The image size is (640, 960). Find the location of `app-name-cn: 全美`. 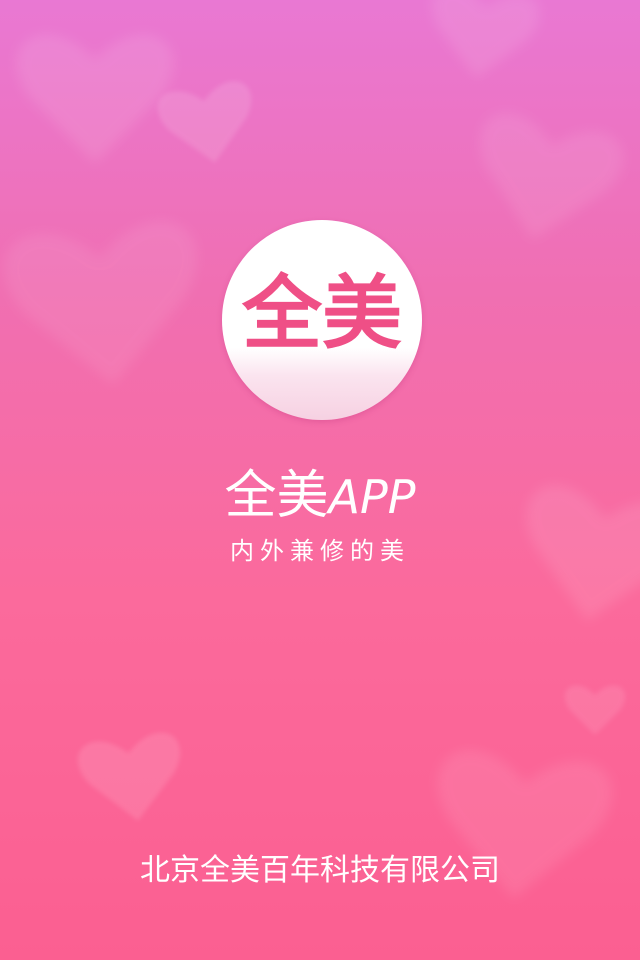

app-name-cn: 全美 is located at coordinates (276, 496).